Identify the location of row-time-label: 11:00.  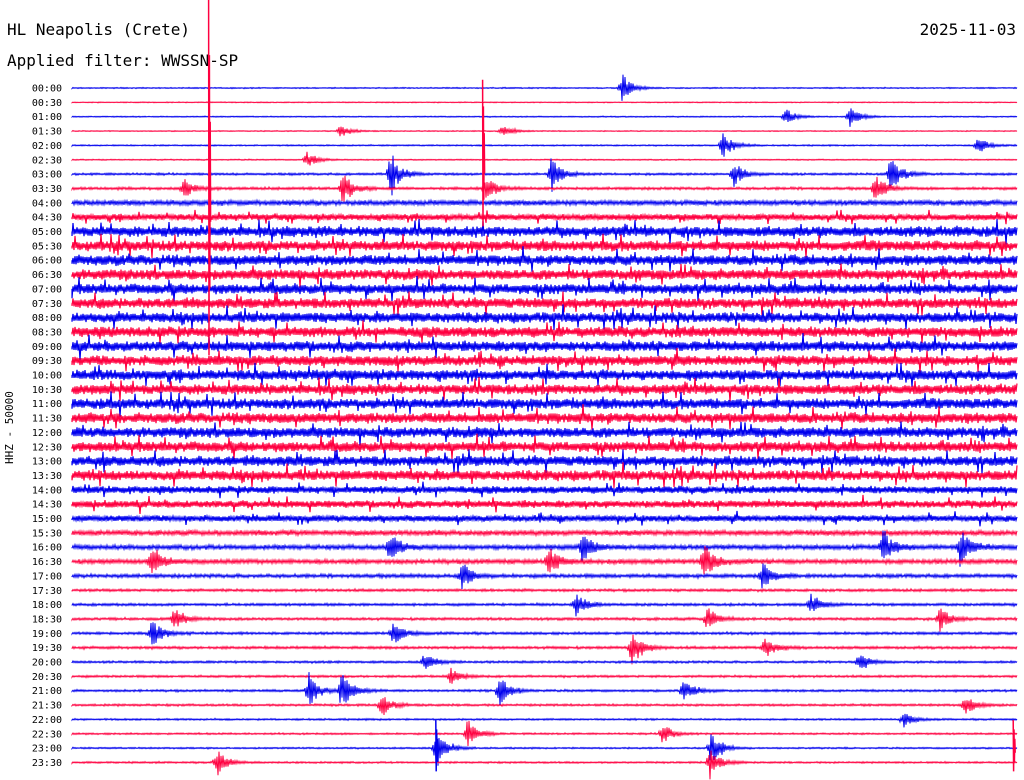
(47, 404).